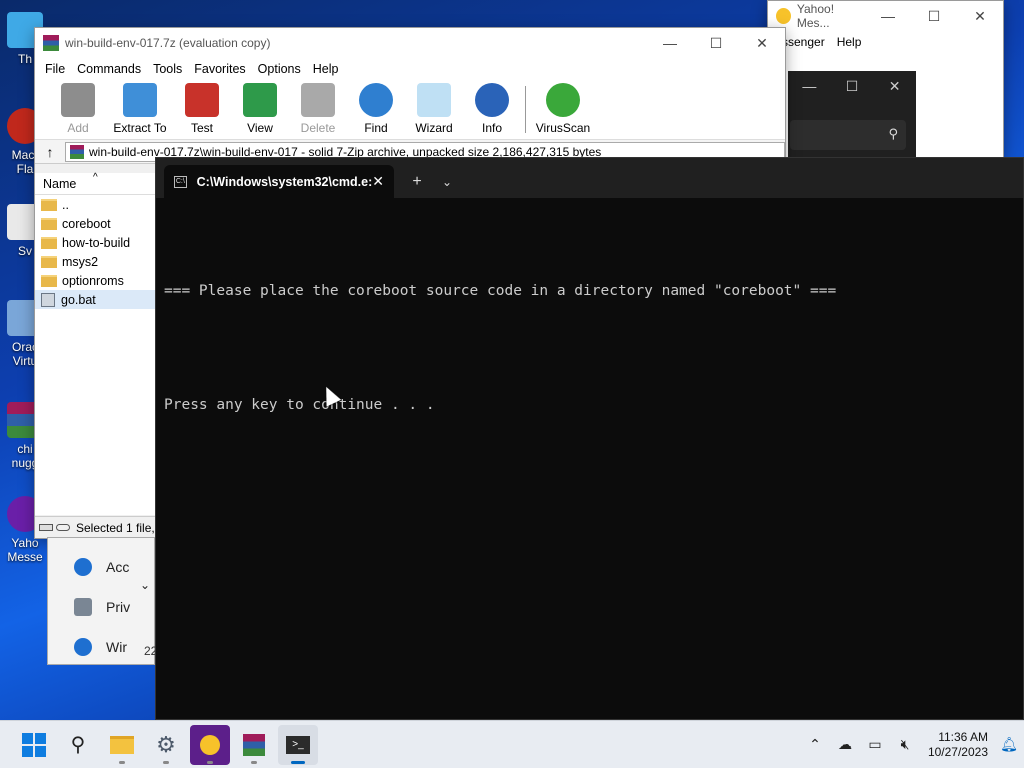  I want to click on add-button: Add, so click(78, 109).